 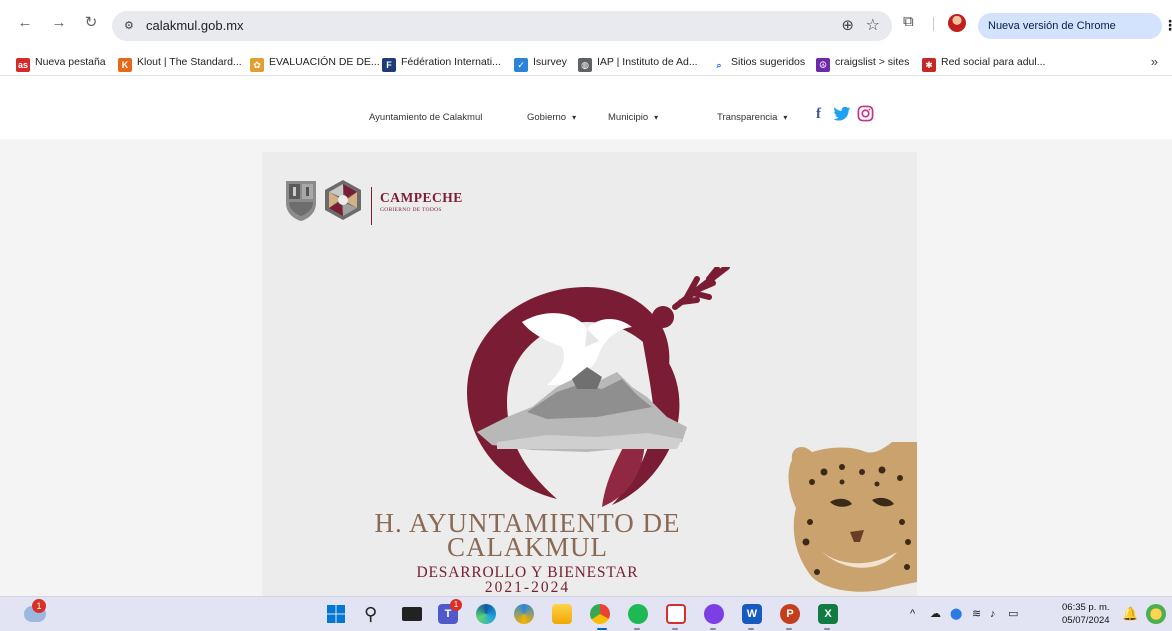 What do you see at coordinates (524, 614) in the screenshot?
I see `edge-beta-icon` at bounding box center [524, 614].